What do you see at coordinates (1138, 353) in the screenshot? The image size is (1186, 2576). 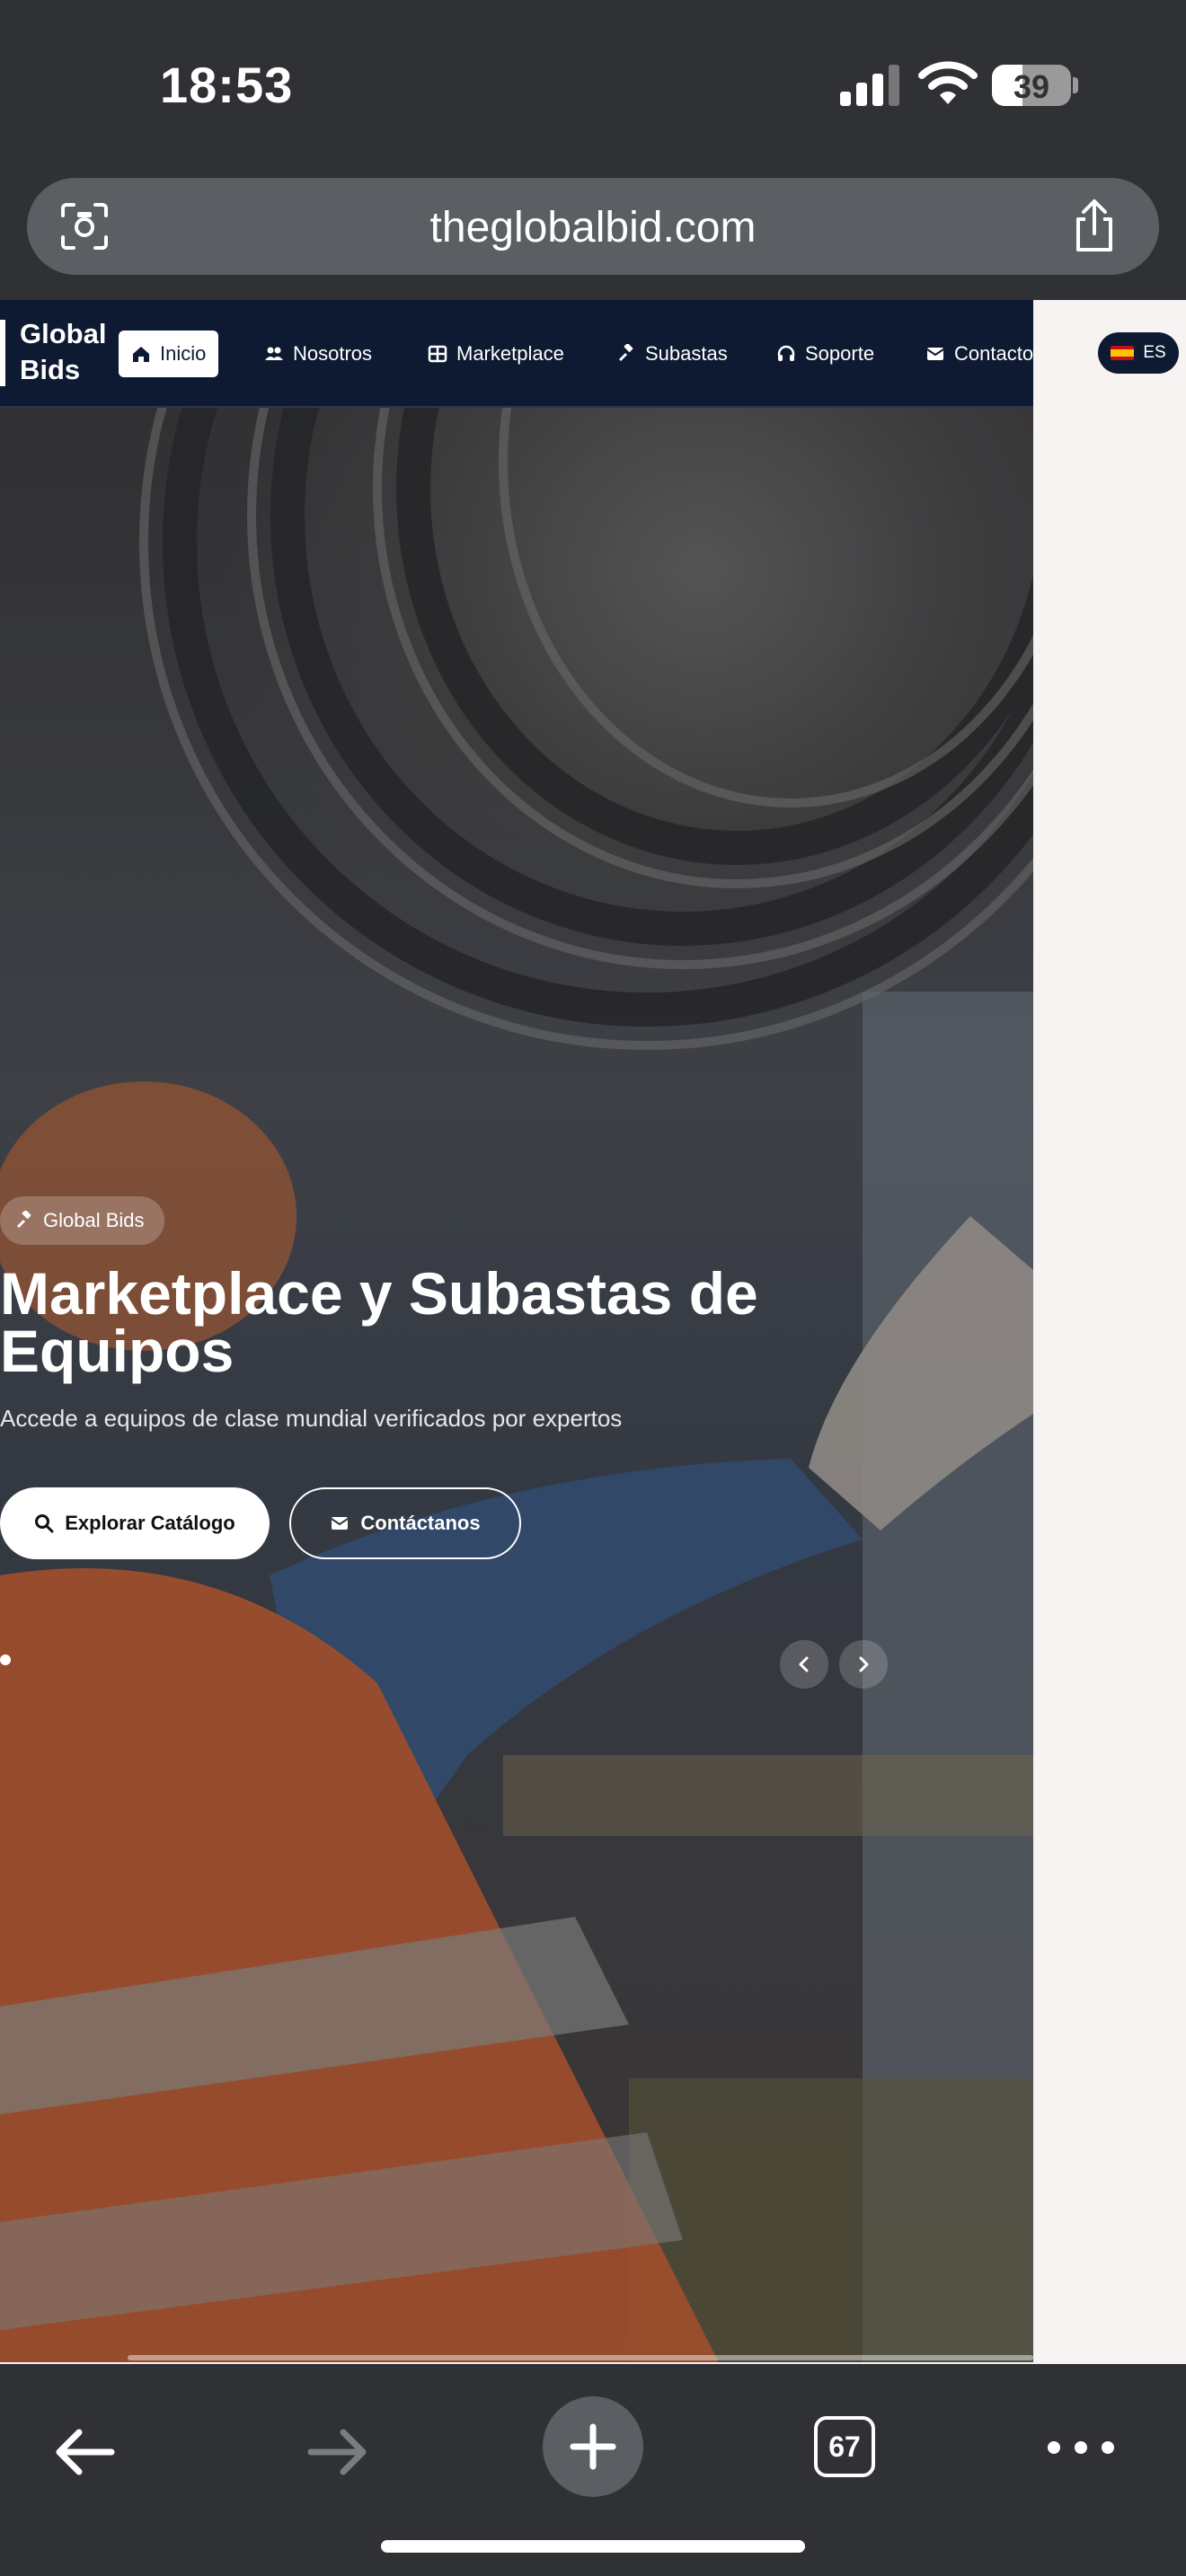 I see `language-selector: ES` at bounding box center [1138, 353].